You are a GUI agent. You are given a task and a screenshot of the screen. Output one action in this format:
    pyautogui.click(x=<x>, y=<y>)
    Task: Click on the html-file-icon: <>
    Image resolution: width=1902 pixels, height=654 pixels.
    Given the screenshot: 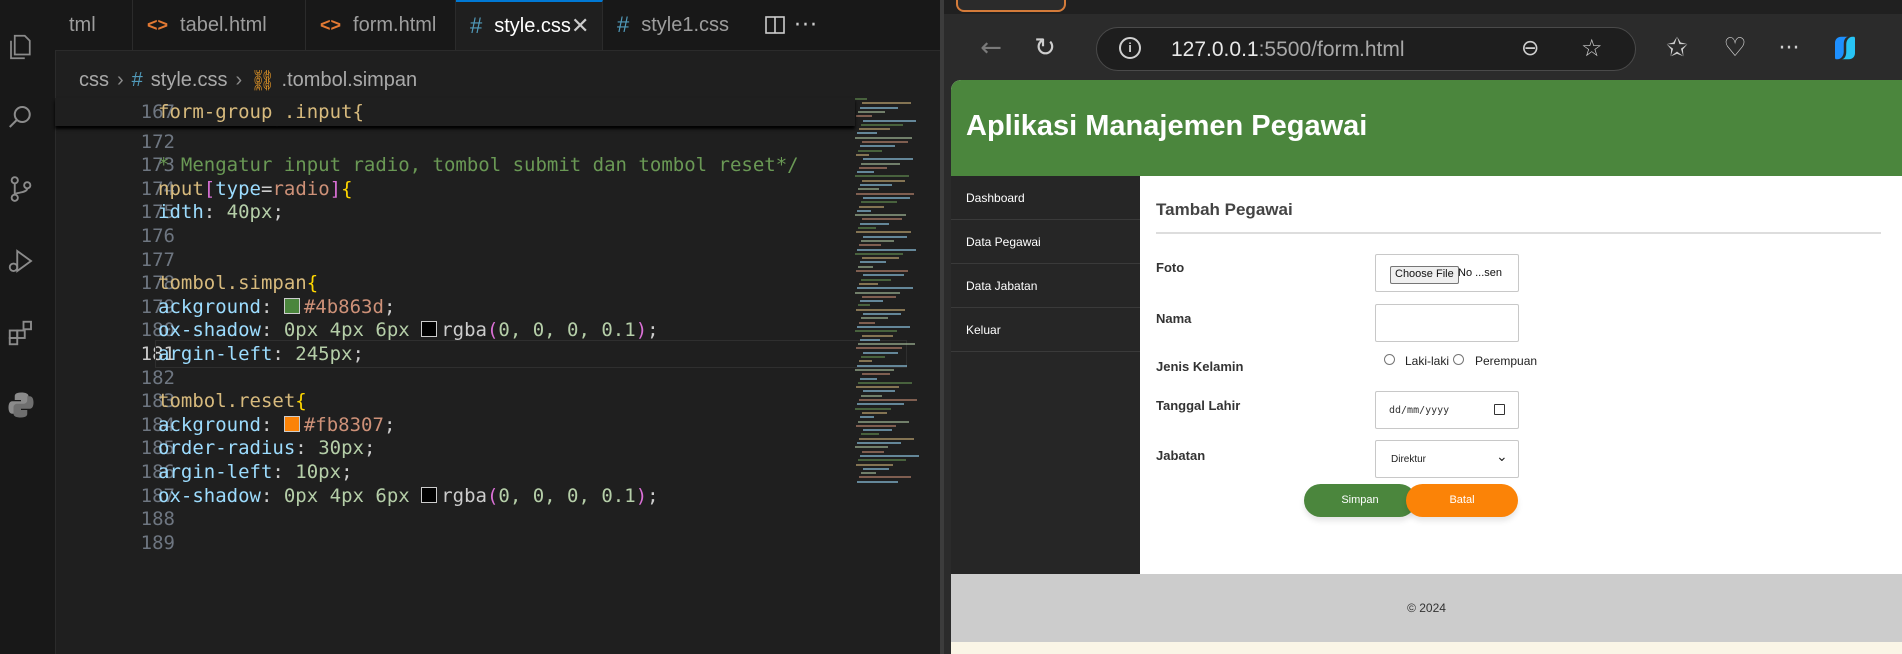 What is the action you would take?
    pyautogui.click(x=158, y=24)
    